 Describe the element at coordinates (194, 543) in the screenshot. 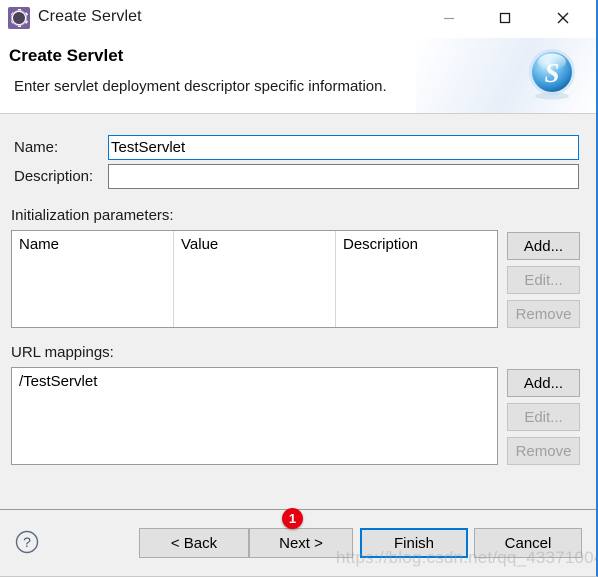

I see `back-button: < Back` at that location.